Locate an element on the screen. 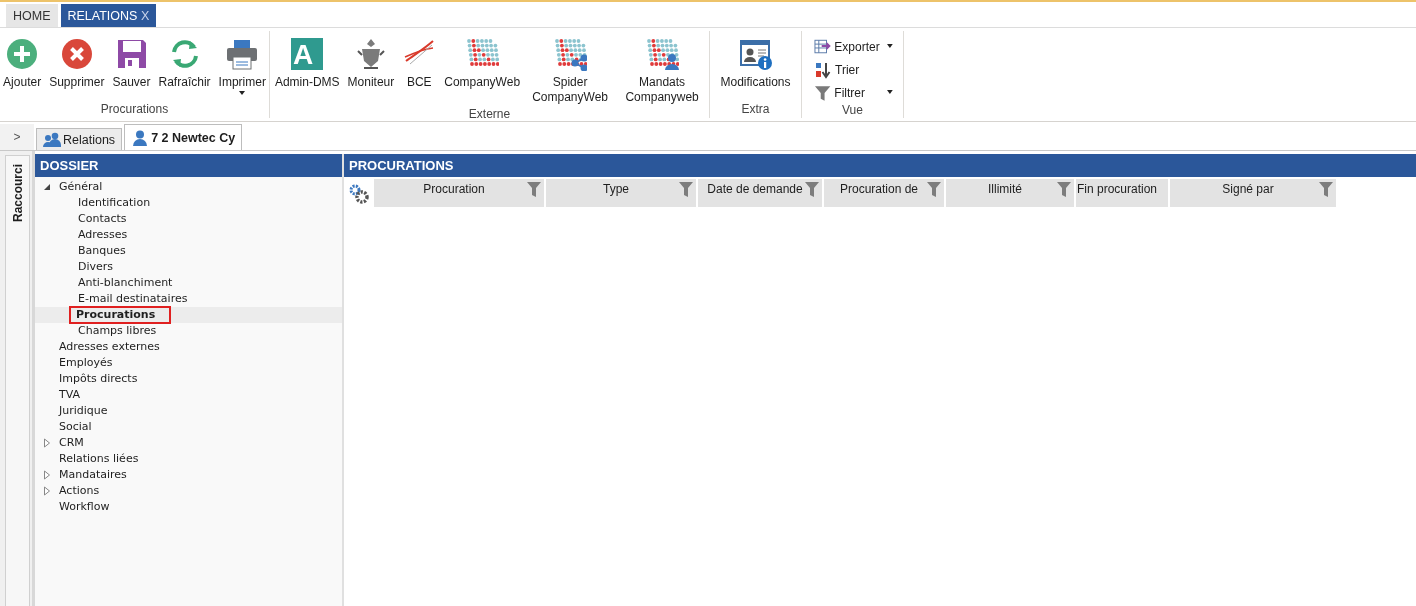 The width and height of the screenshot is (1416, 606). people-icon is located at coordinates (52, 139).